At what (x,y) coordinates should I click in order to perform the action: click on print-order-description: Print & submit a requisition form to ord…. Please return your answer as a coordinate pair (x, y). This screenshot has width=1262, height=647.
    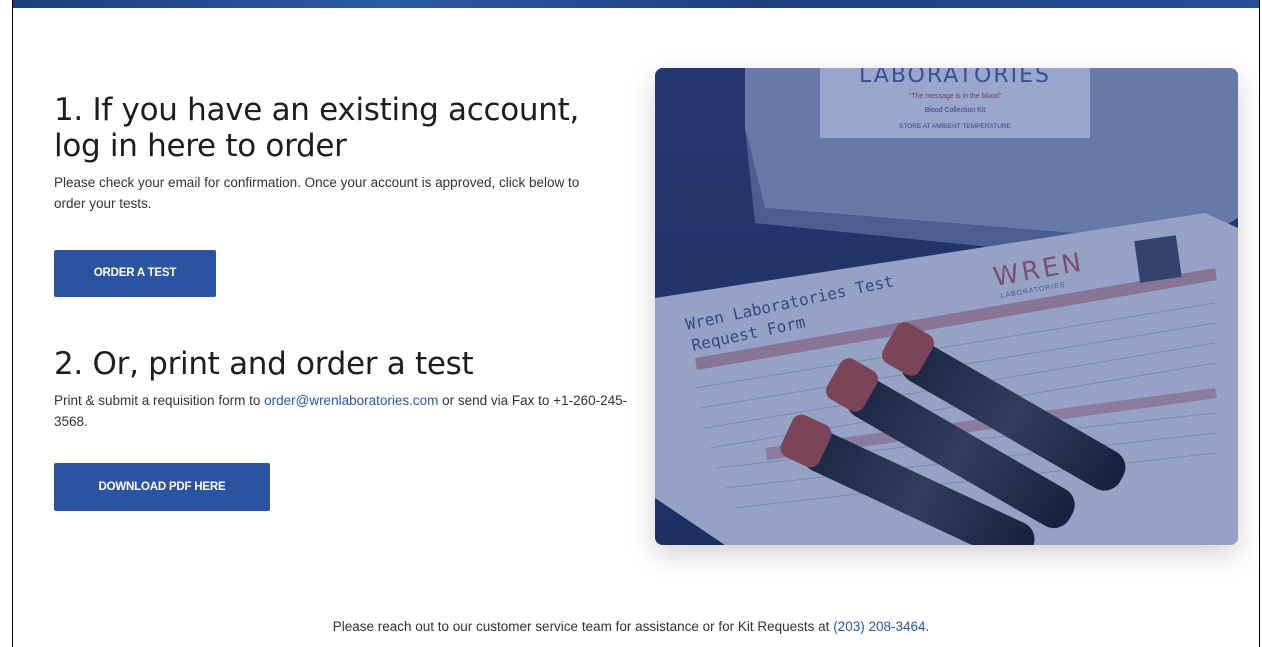
    Looking at the image, I should click on (344, 411).